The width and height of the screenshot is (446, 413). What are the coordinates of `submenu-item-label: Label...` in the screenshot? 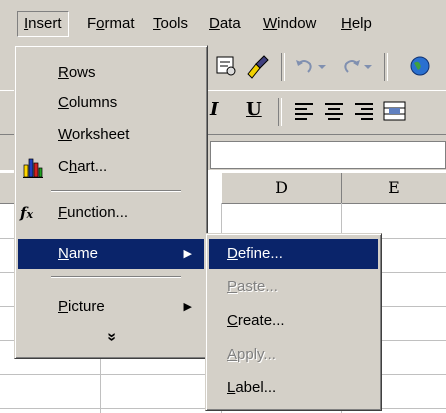 It's located at (293, 388).